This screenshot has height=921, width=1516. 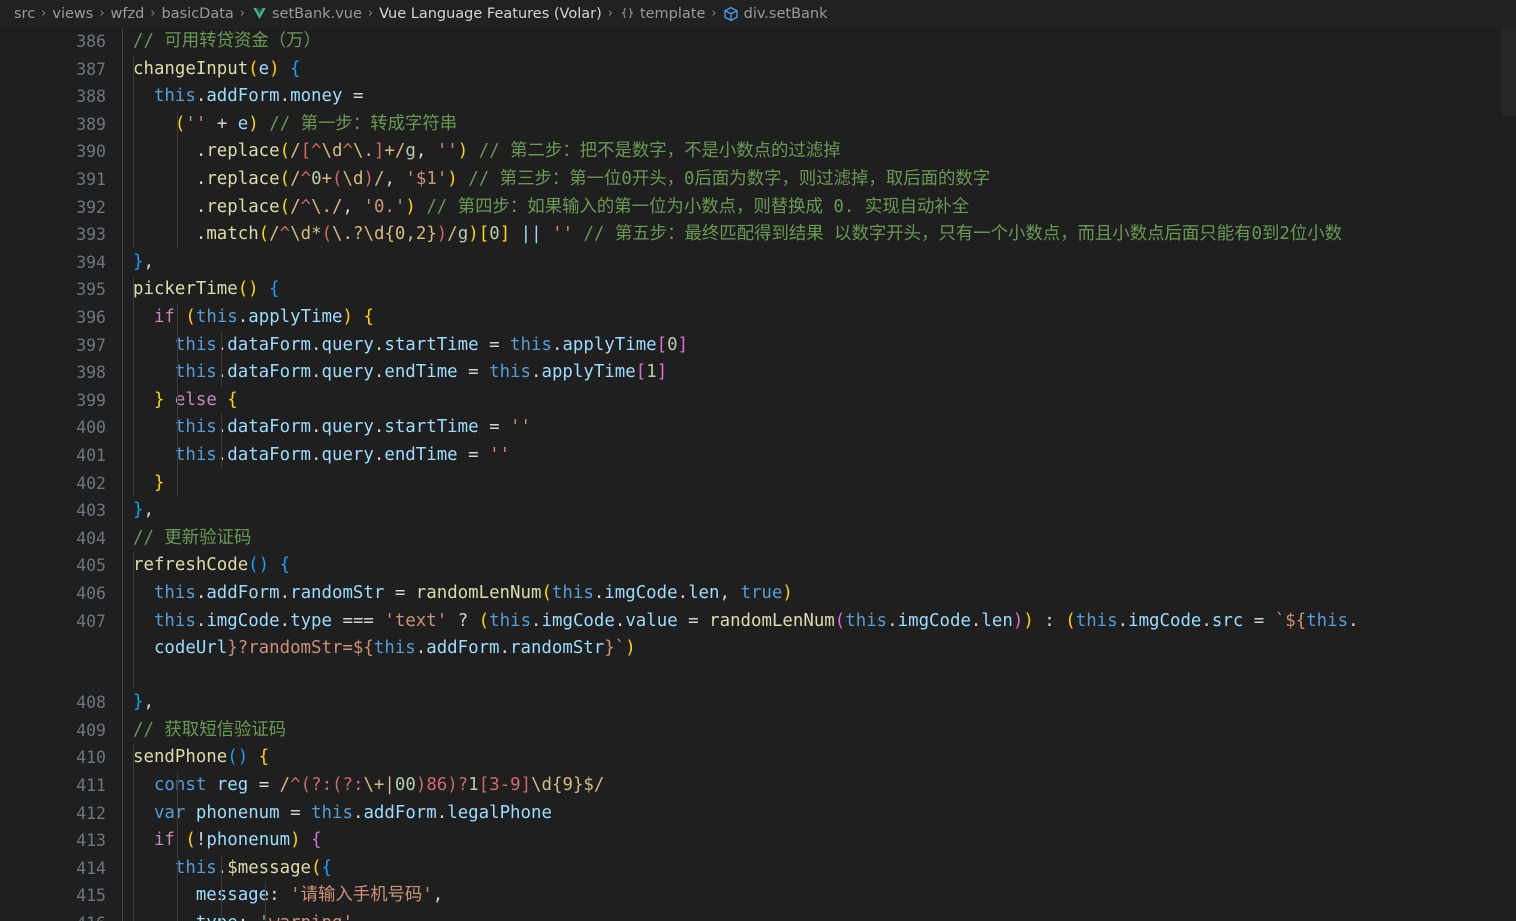 What do you see at coordinates (253, 867) in the screenshot?
I see `line-content: this.$message({` at bounding box center [253, 867].